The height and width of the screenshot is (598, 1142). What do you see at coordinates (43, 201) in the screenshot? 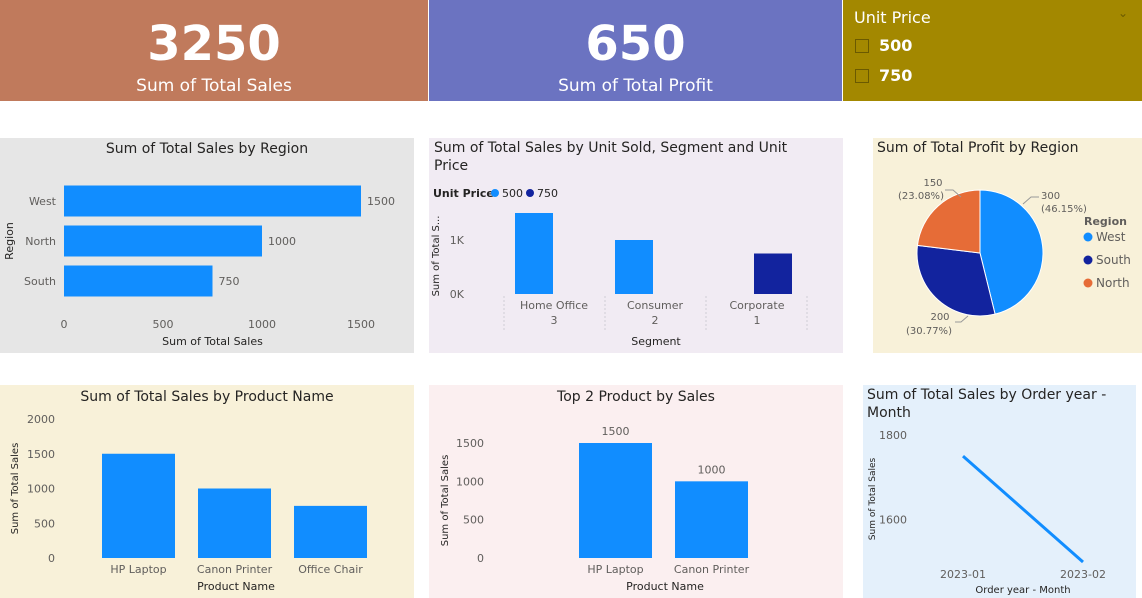
I see `y-tick-label: West` at bounding box center [43, 201].